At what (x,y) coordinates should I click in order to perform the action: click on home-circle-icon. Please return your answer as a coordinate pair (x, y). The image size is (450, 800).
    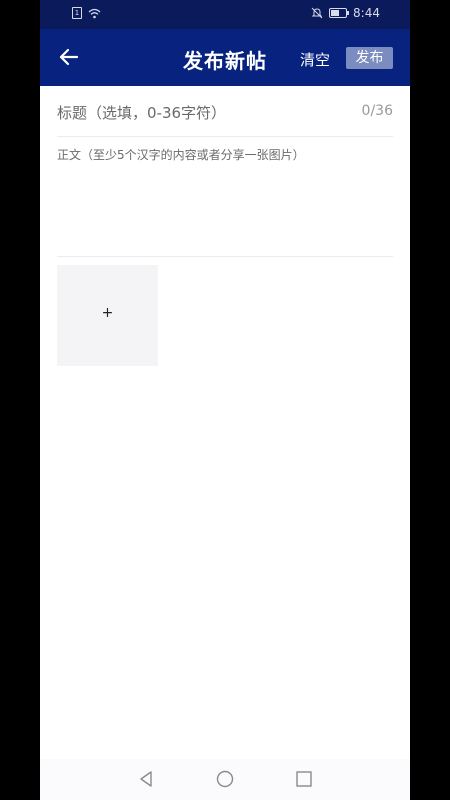
    Looking at the image, I should click on (225, 779).